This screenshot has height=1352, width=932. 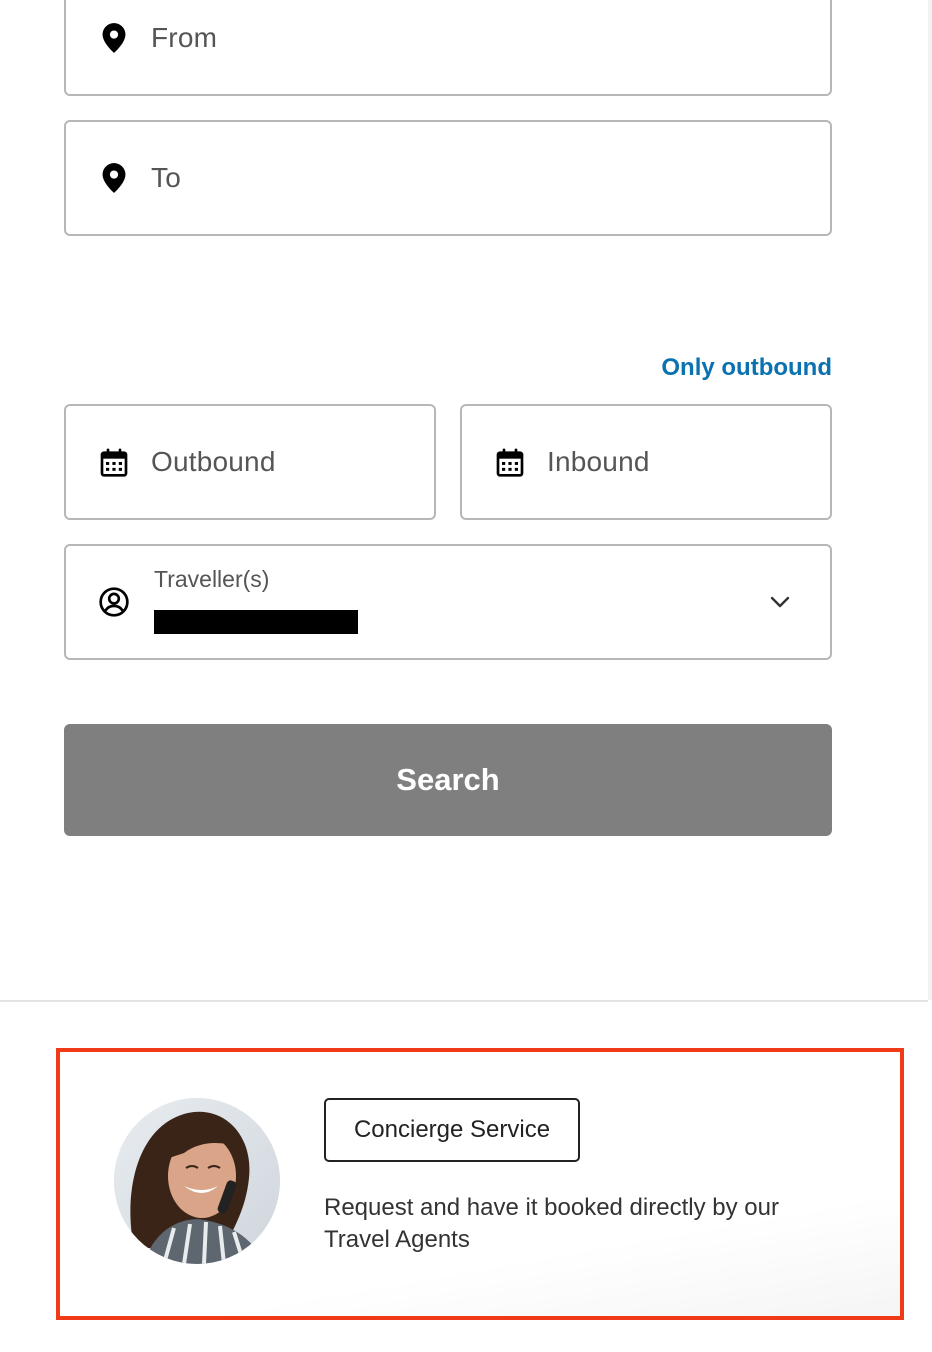 What do you see at coordinates (184, 37) in the screenshot?
I see `from-placeholder: From` at bounding box center [184, 37].